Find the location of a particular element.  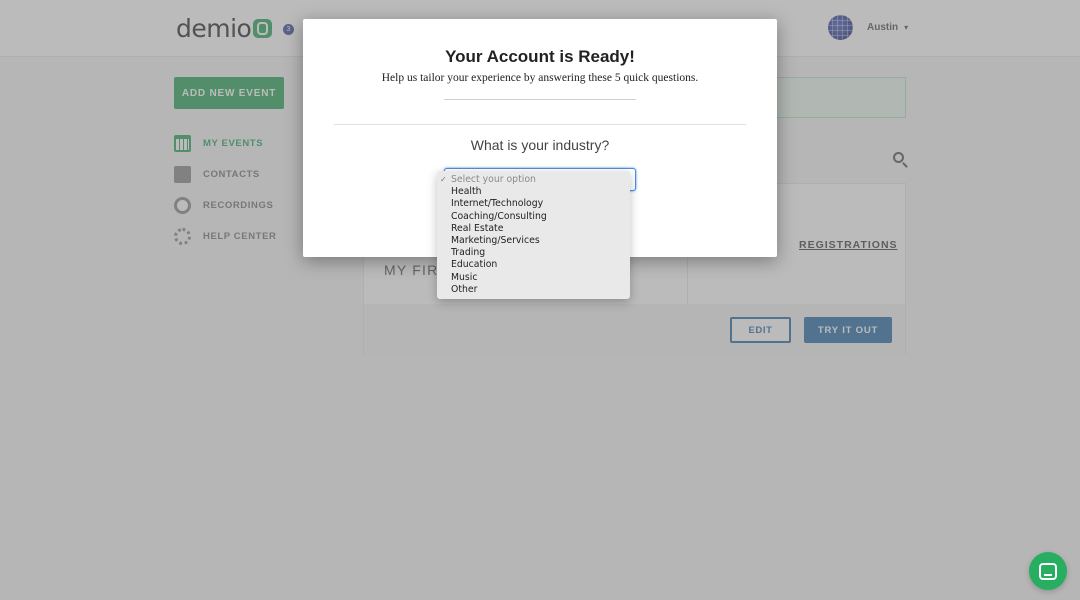

dropdown-option: Marketing/Services is located at coordinates (533, 241).